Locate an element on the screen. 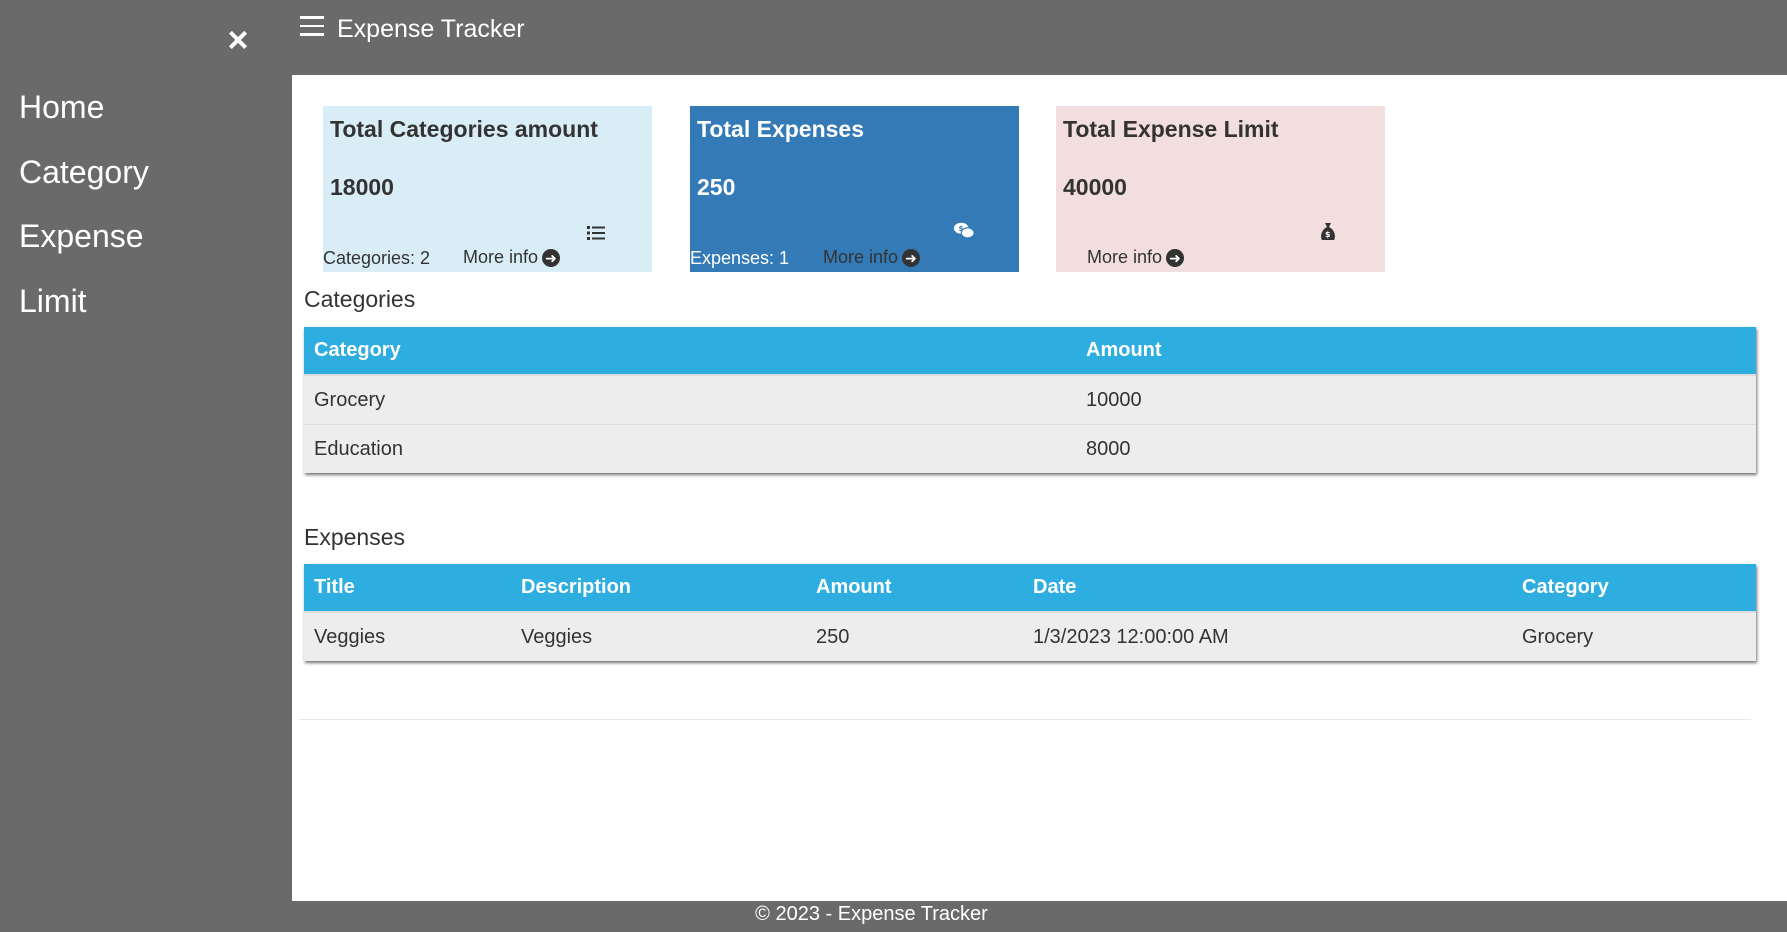  list-icon is located at coordinates (596, 233).